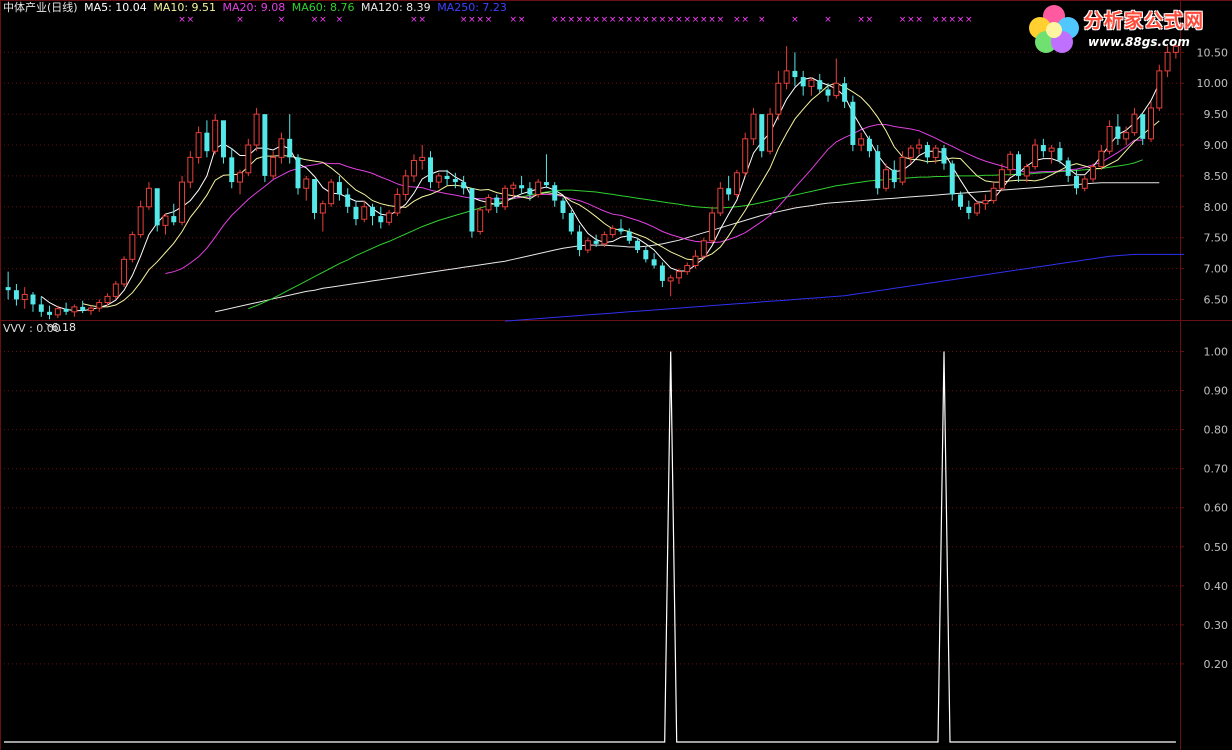 This screenshot has height=750, width=1232. I want to click on ma5-value: MA5: 10.04, so click(115, 7).